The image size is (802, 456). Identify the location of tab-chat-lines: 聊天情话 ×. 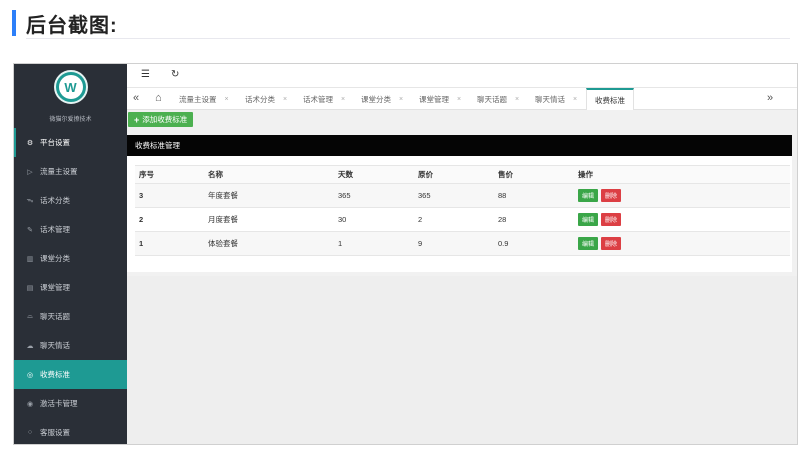
(556, 99).